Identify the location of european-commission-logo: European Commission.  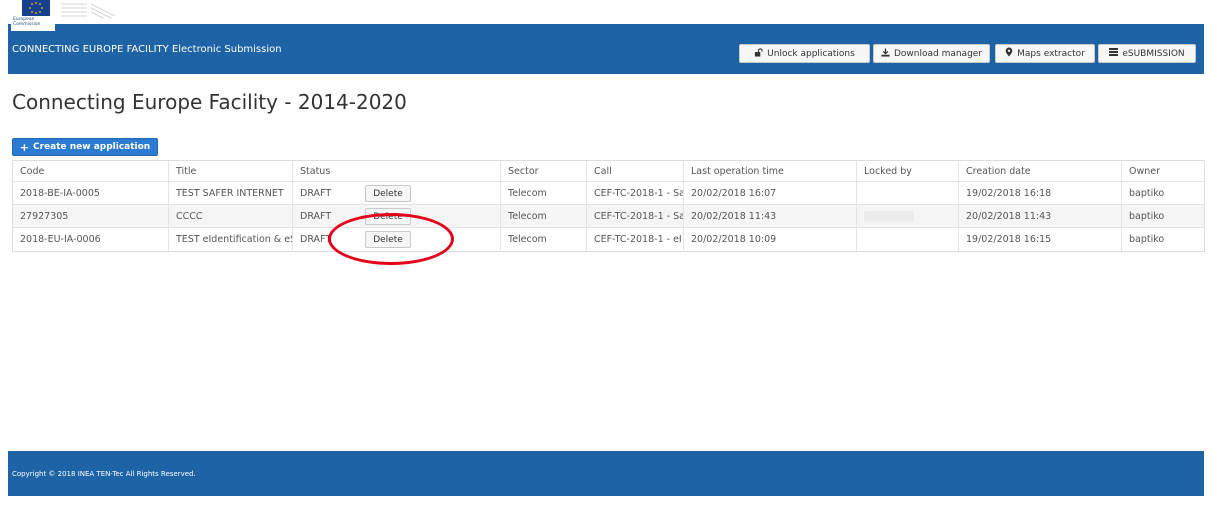
(33, 15).